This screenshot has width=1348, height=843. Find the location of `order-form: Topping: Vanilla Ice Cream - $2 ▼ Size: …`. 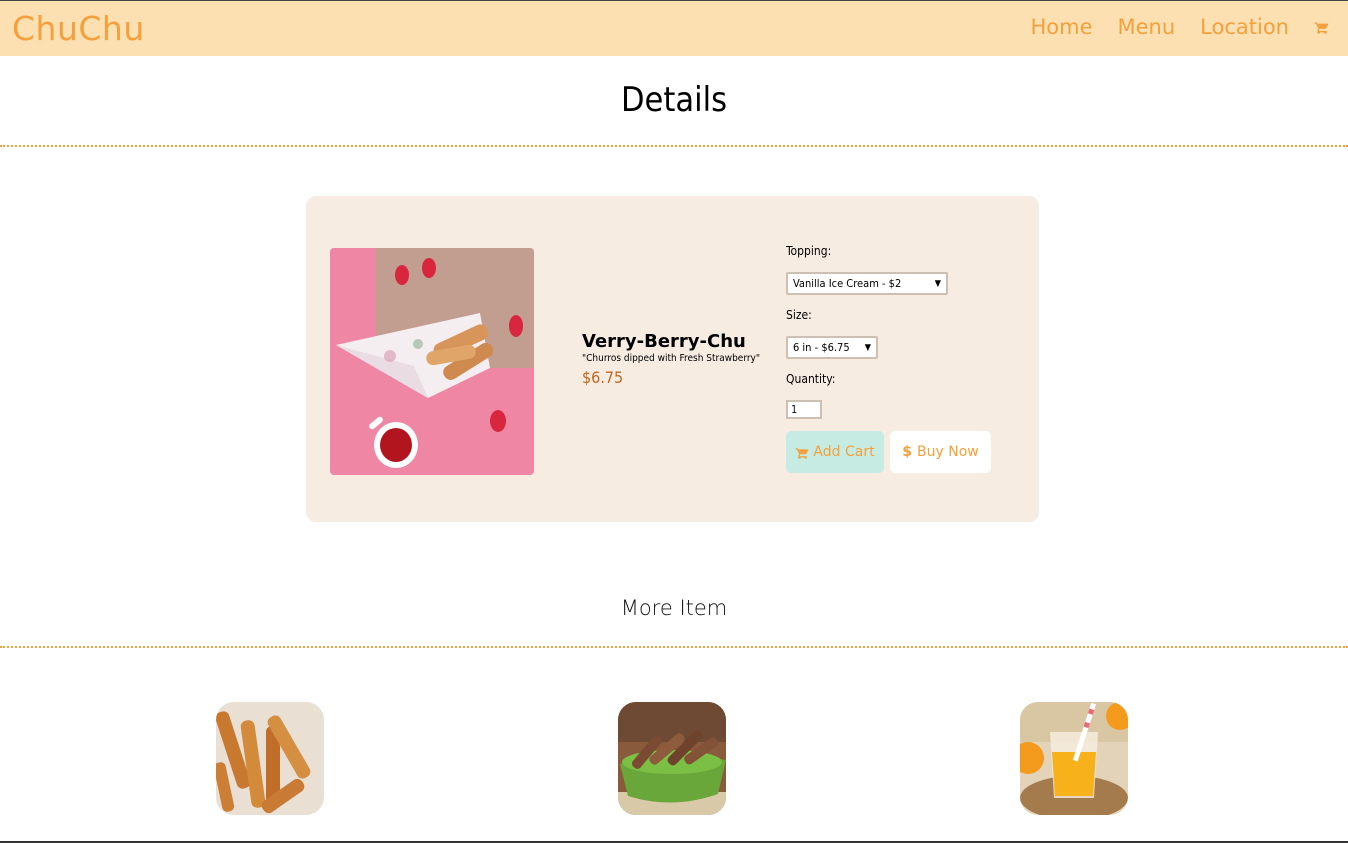

order-form: Topping: Vanilla Ice Cream - $2 ▼ Size: … is located at coordinates (906, 357).